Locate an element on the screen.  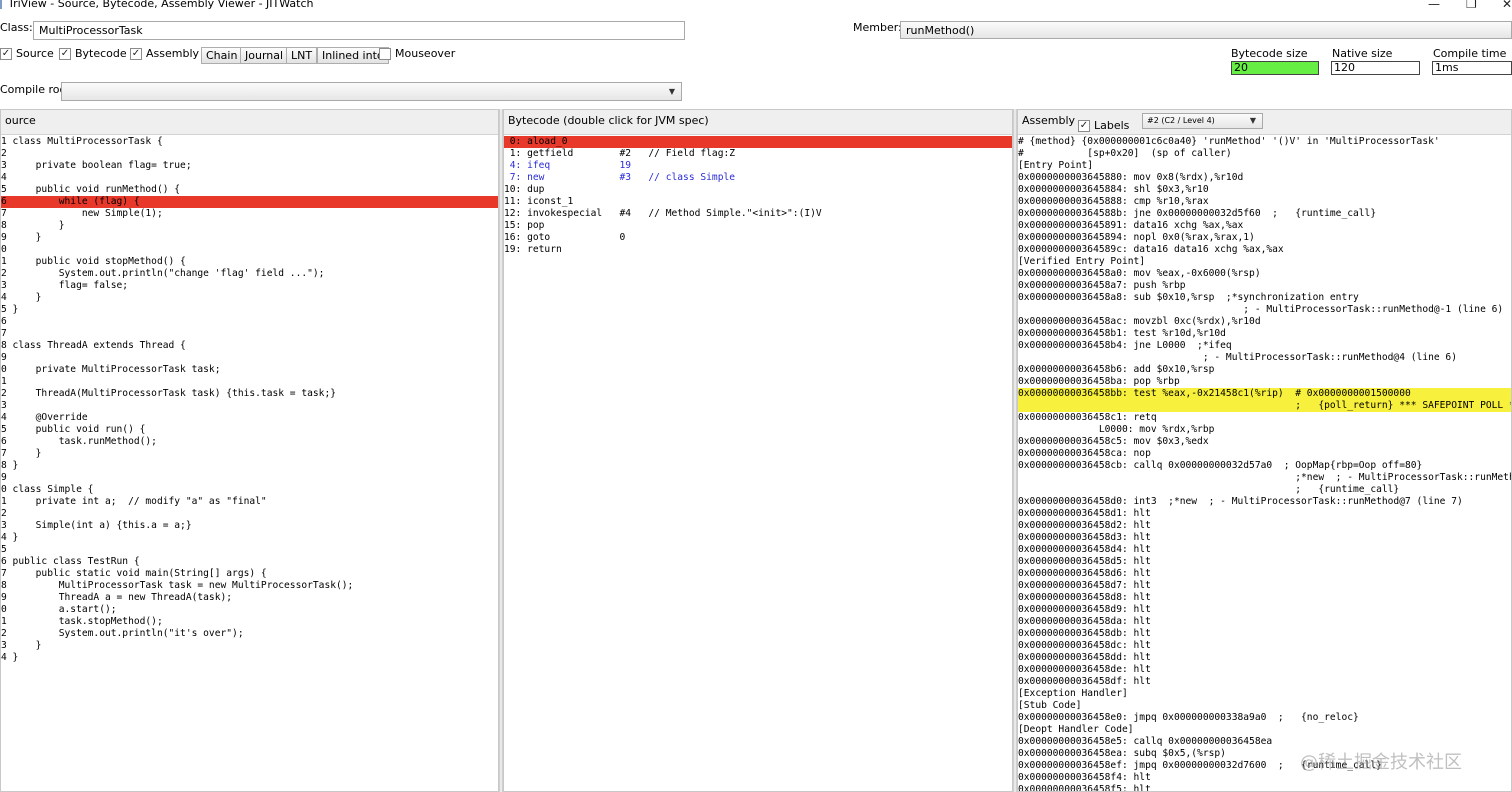
assembly-line: 0x00000000036458dc: hlt is located at coordinates (1264, 646).